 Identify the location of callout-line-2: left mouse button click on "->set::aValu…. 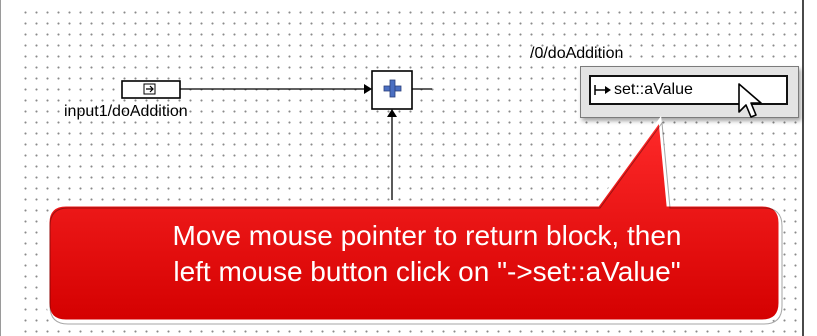
(427, 271).